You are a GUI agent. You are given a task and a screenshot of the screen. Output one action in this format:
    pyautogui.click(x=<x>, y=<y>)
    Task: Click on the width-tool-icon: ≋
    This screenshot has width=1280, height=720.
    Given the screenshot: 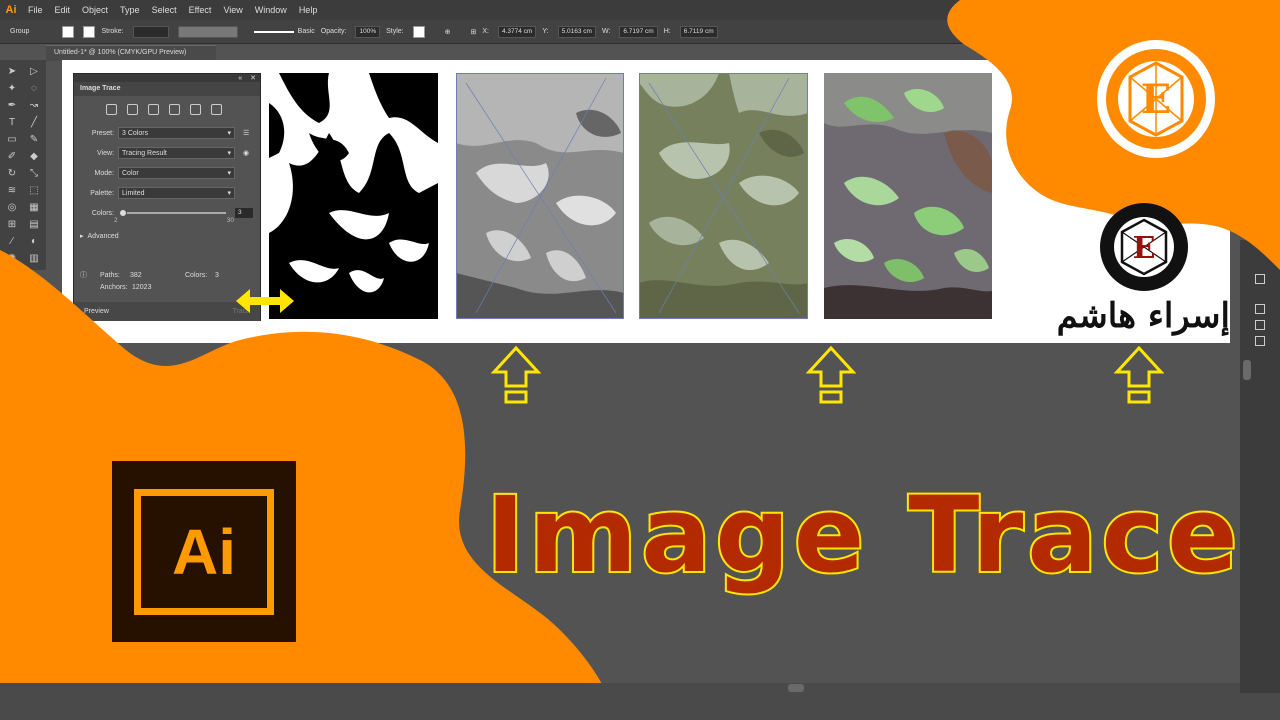 What is the action you would take?
    pyautogui.click(x=12, y=190)
    